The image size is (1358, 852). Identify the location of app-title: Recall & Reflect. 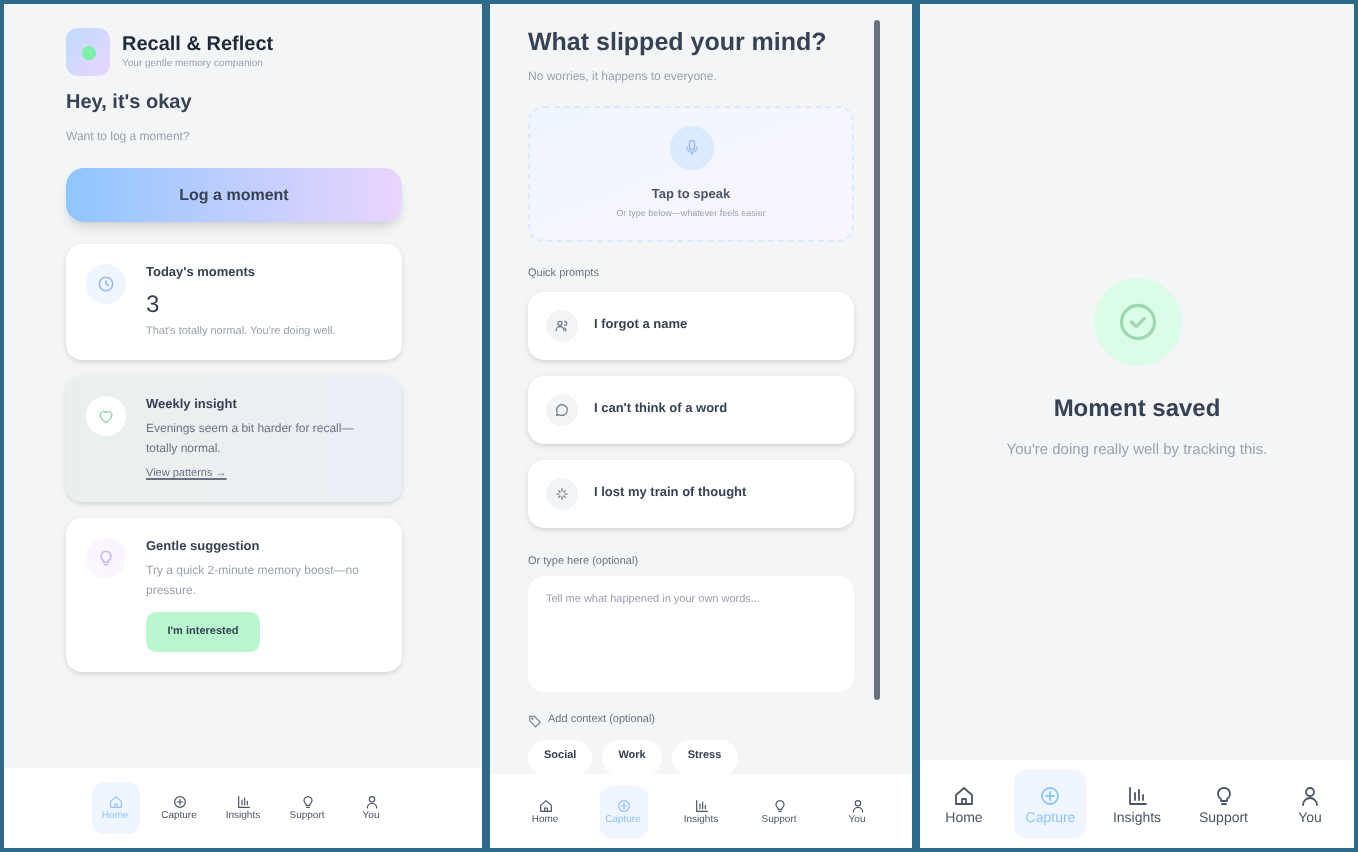
(198, 45).